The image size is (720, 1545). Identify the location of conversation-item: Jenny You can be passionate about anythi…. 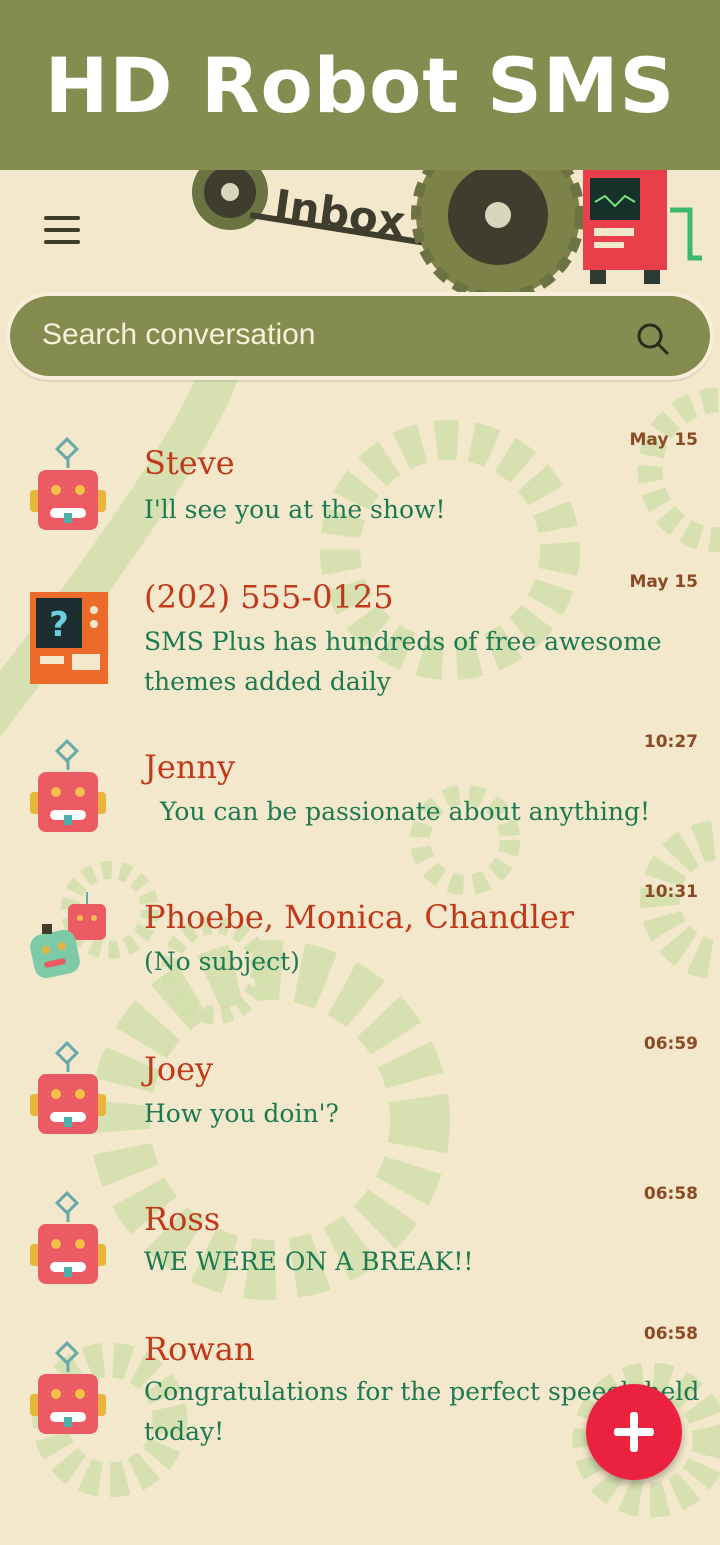
(360, 802).